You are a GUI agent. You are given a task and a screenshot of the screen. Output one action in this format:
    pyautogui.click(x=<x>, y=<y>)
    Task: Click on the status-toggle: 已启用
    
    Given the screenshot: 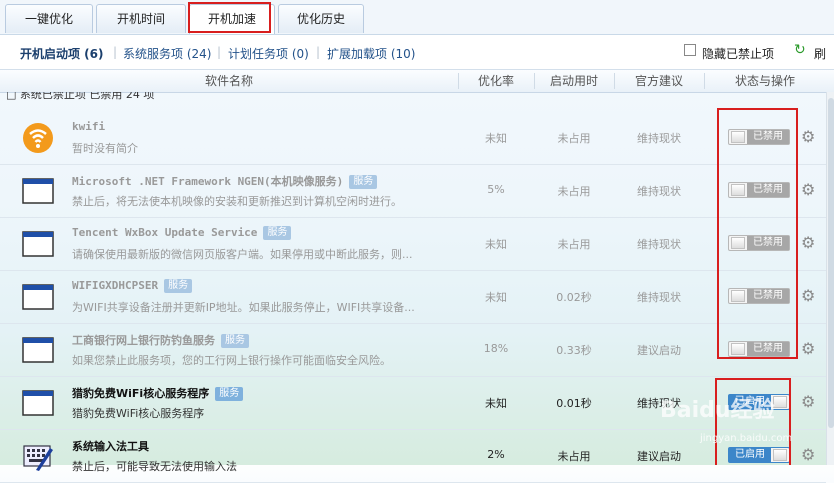 What is the action you would take?
    pyautogui.click(x=759, y=455)
    